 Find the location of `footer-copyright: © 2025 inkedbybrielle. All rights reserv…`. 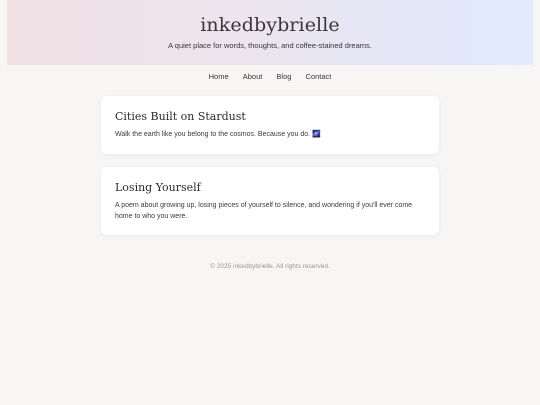

footer-copyright: © 2025 inkedbybrielle. All rights reserv… is located at coordinates (270, 266).